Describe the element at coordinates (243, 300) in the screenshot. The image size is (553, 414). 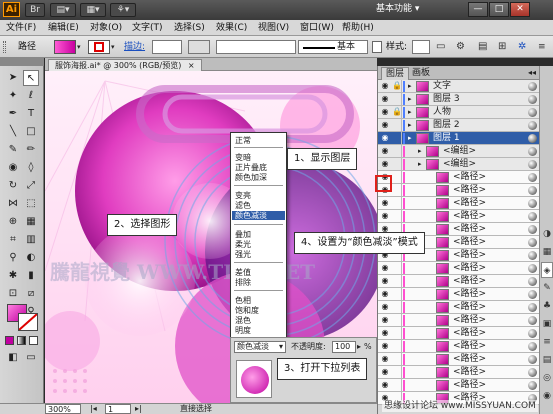
I see `blend-option: 色相` at that location.